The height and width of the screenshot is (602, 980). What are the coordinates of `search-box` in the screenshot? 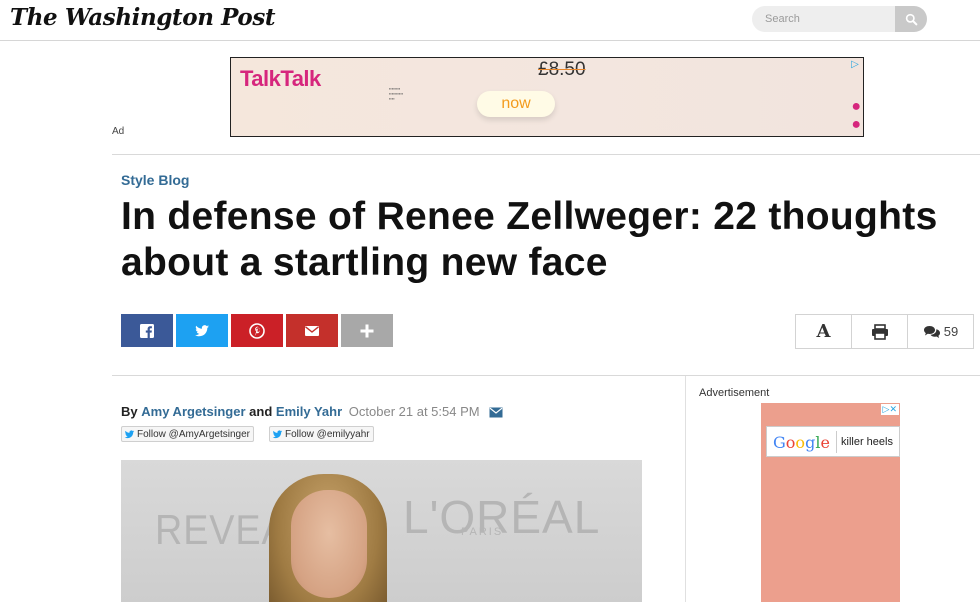 It's located at (839, 19).